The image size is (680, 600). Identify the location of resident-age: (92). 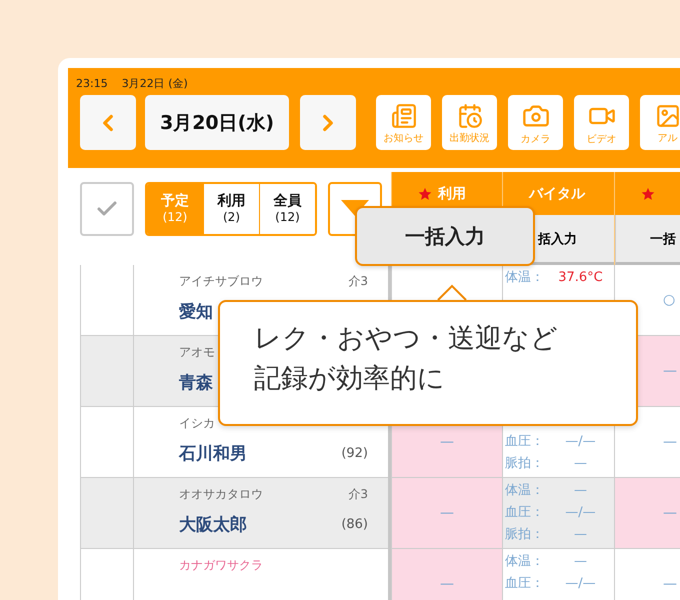
(354, 453).